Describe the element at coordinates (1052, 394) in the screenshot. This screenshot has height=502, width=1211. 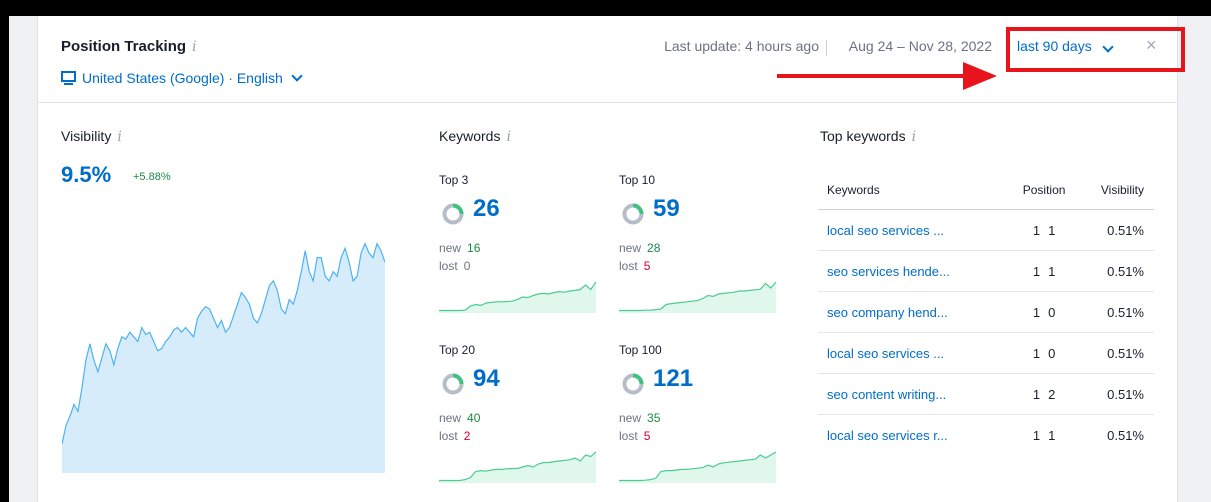
I see `position-change: 2` at that location.